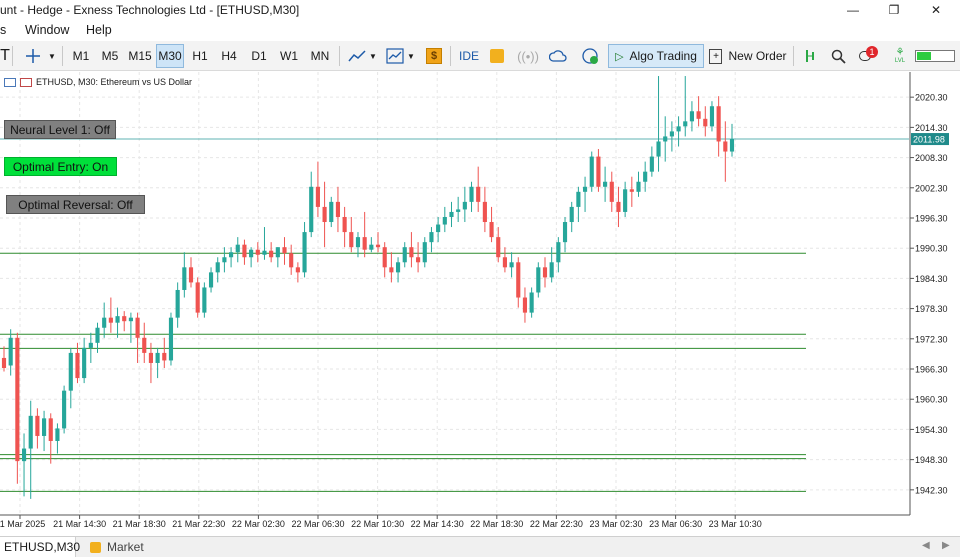 This screenshot has width=960, height=557. Describe the element at coordinates (320, 56) in the screenshot. I see `timeframe-mn: MN` at that location.